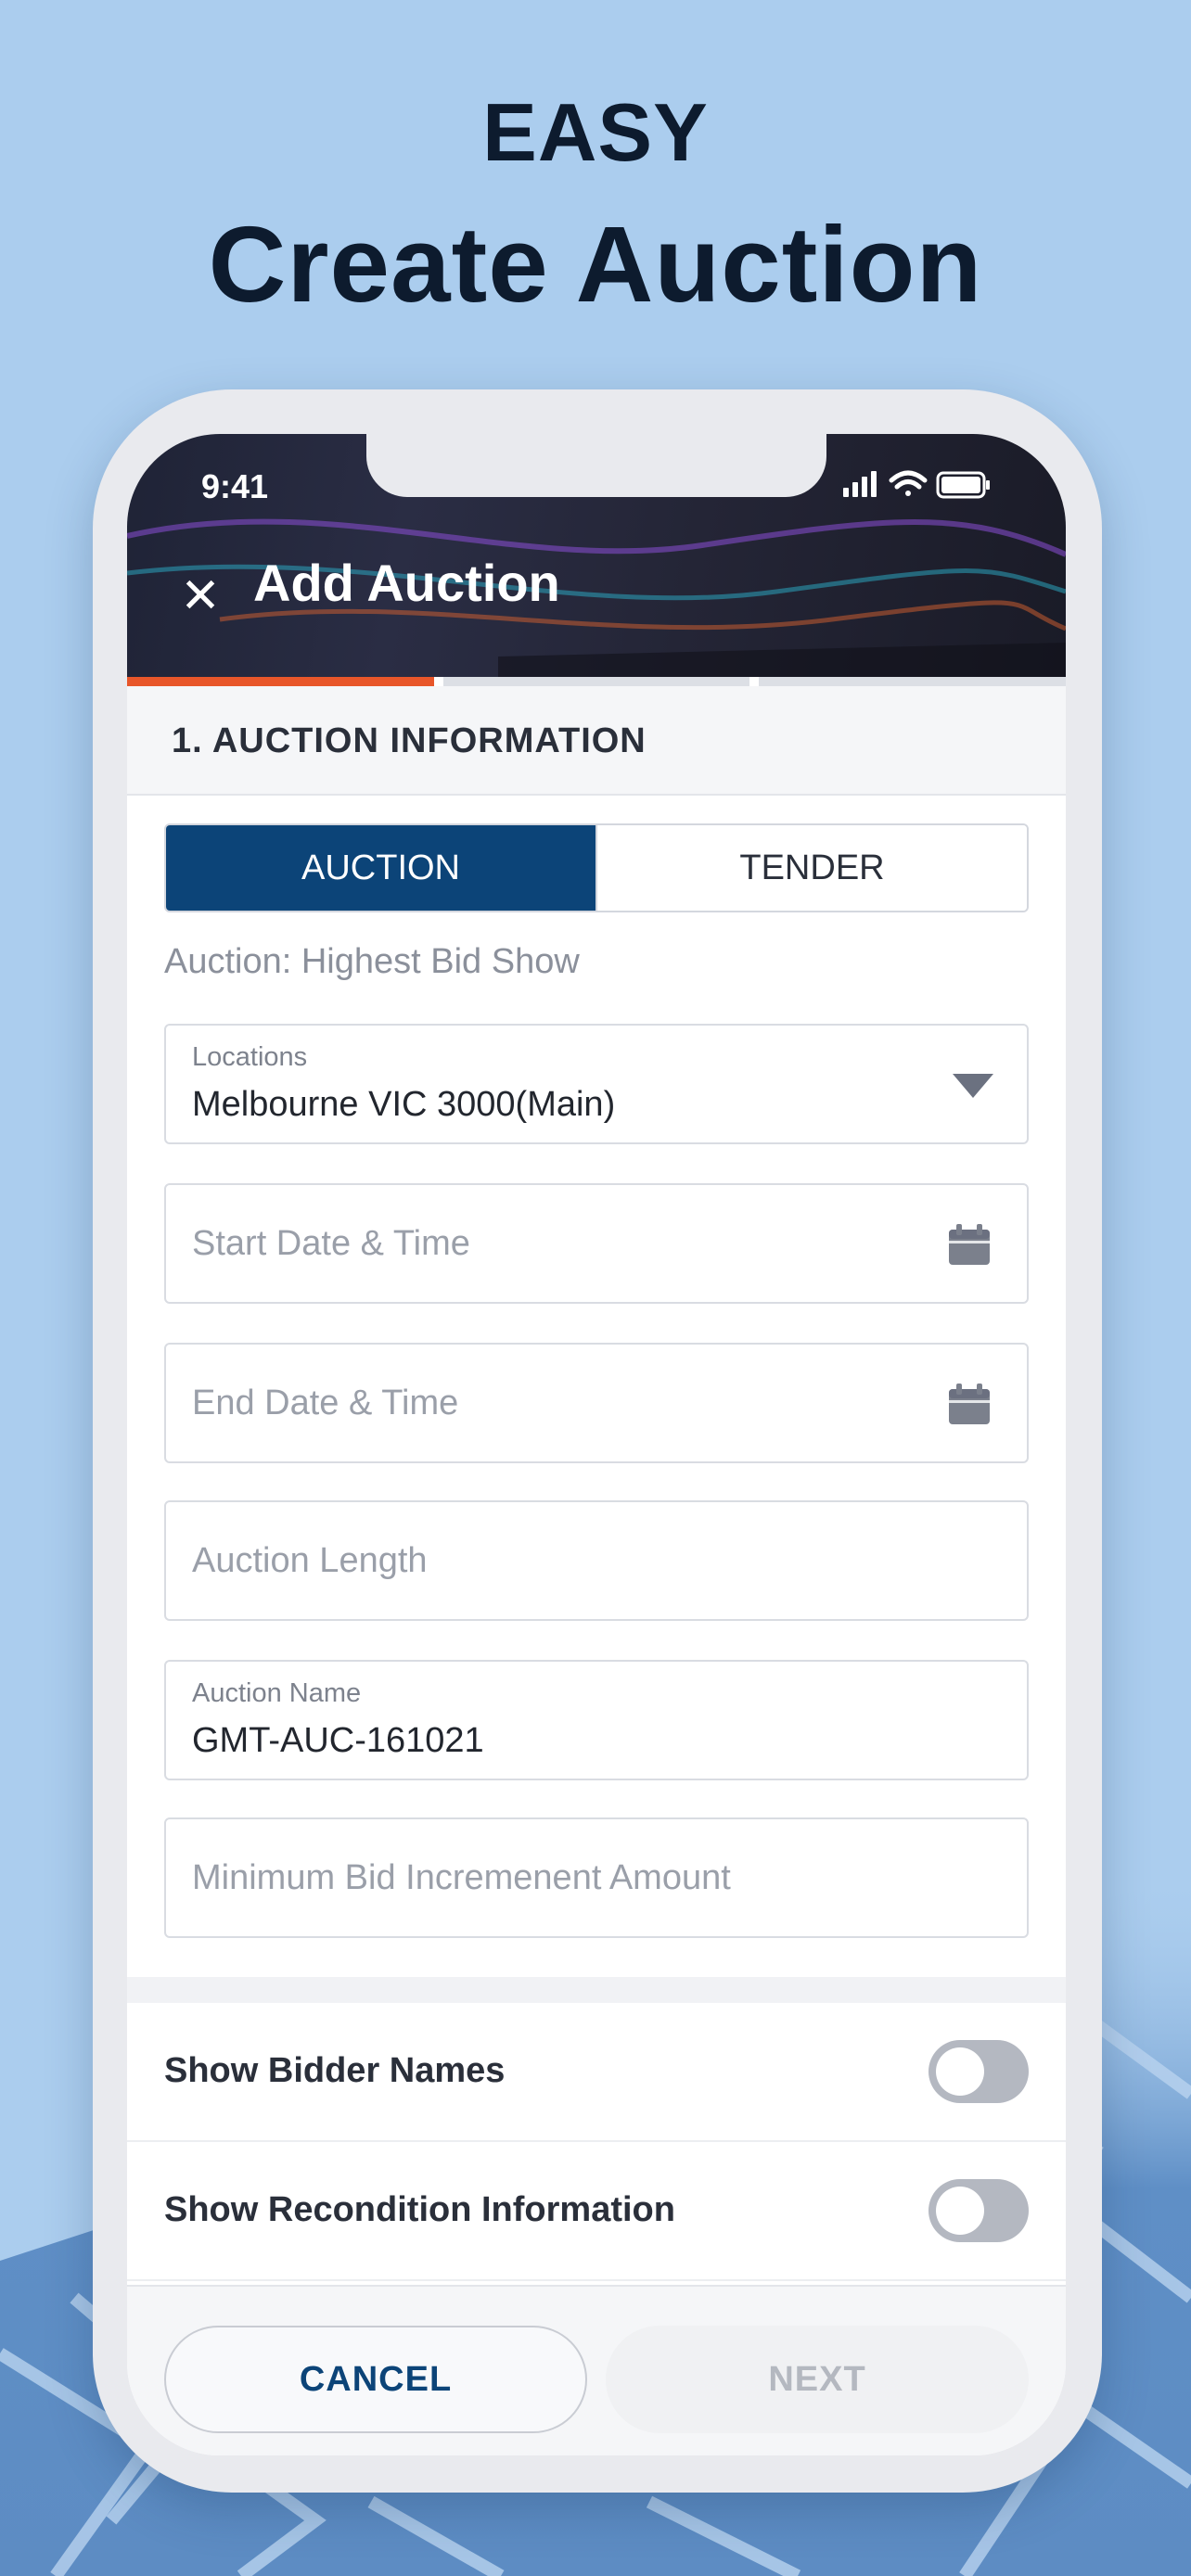 This screenshot has width=1191, height=2576. Describe the element at coordinates (409, 740) in the screenshot. I see `section-title: 1. AUCTION INFORMATION` at that location.